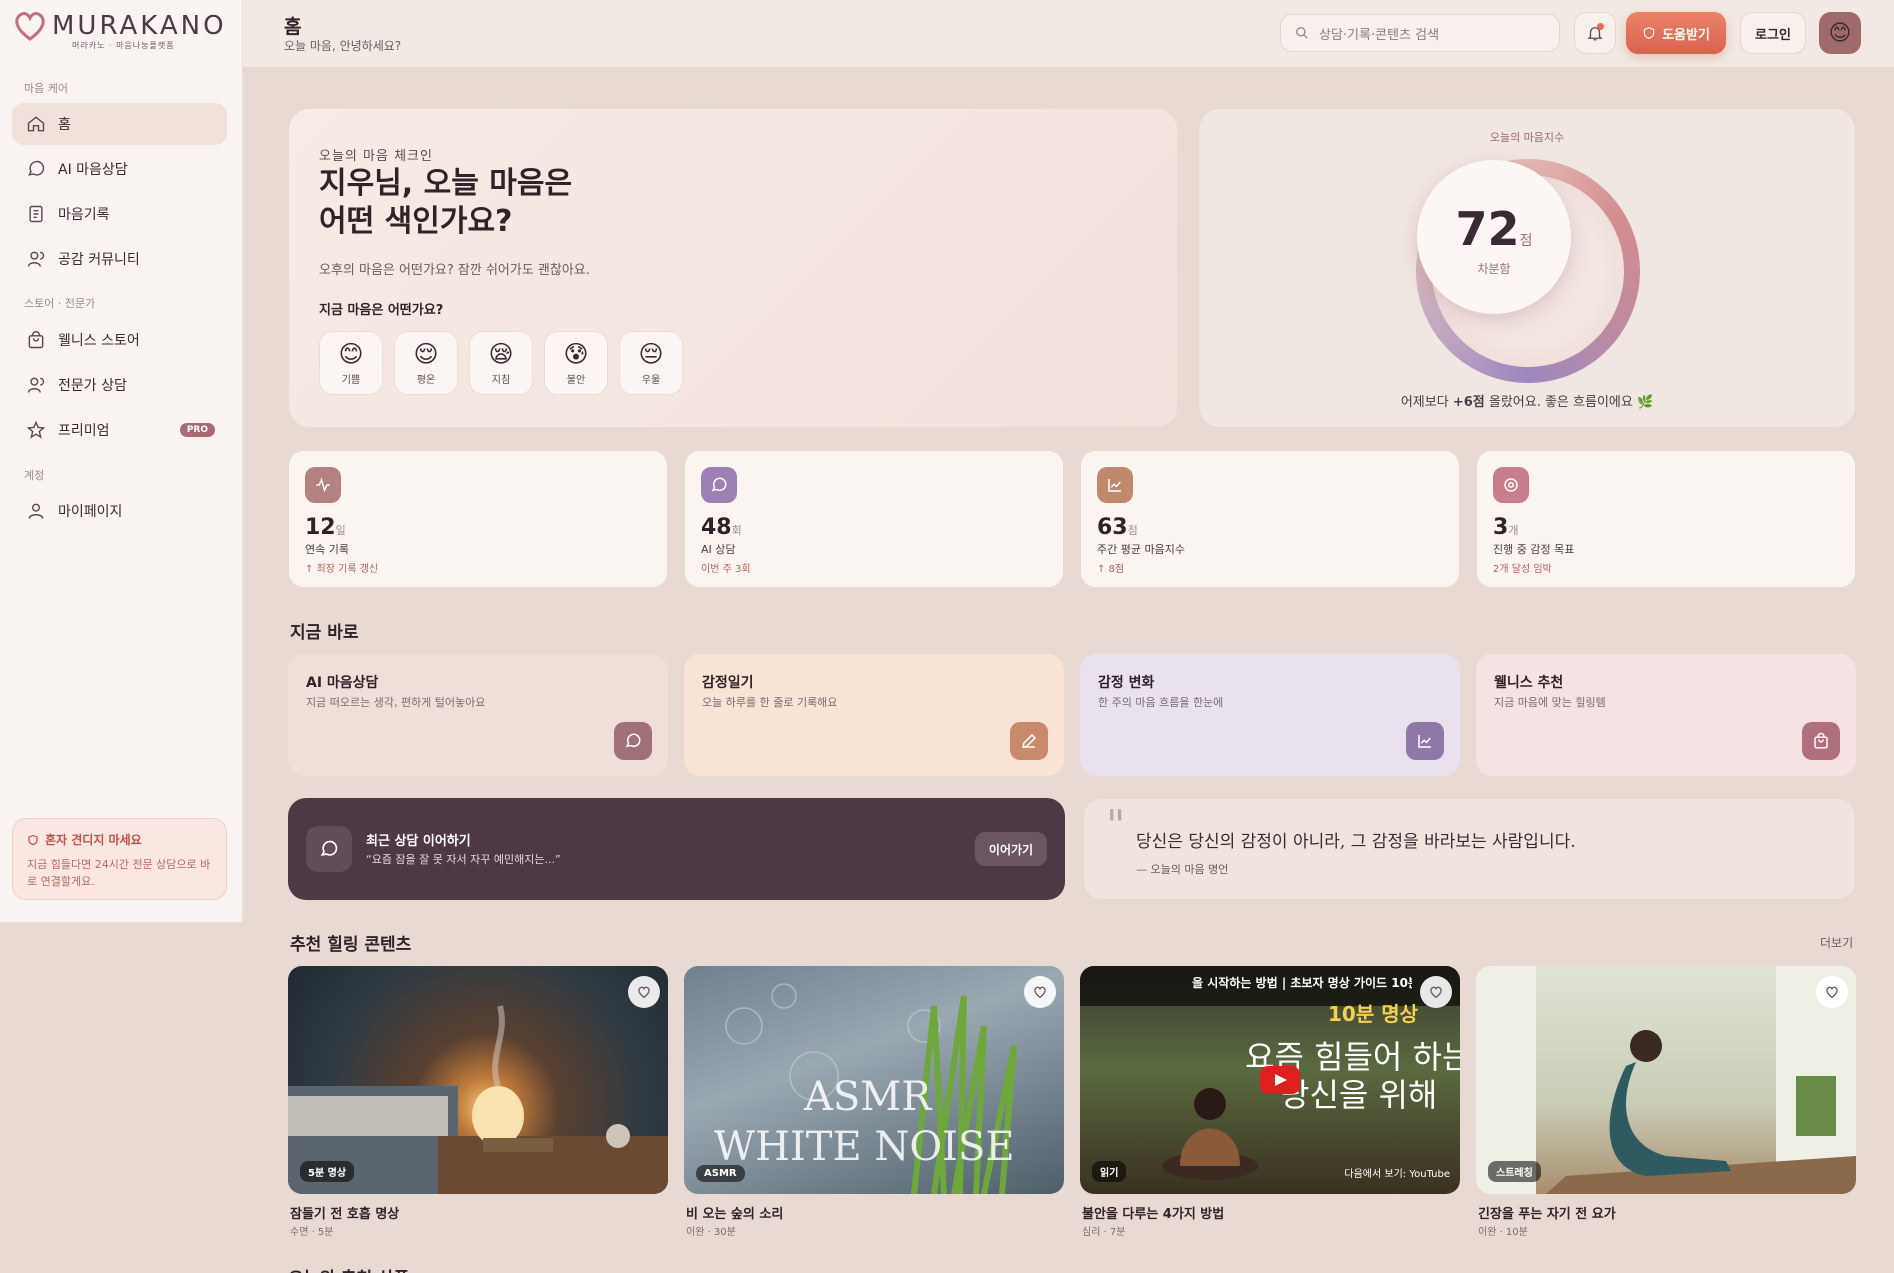 This screenshot has width=1894, height=1273. Describe the element at coordinates (576, 354) in the screenshot. I see `mood-emoji: 😰` at that location.